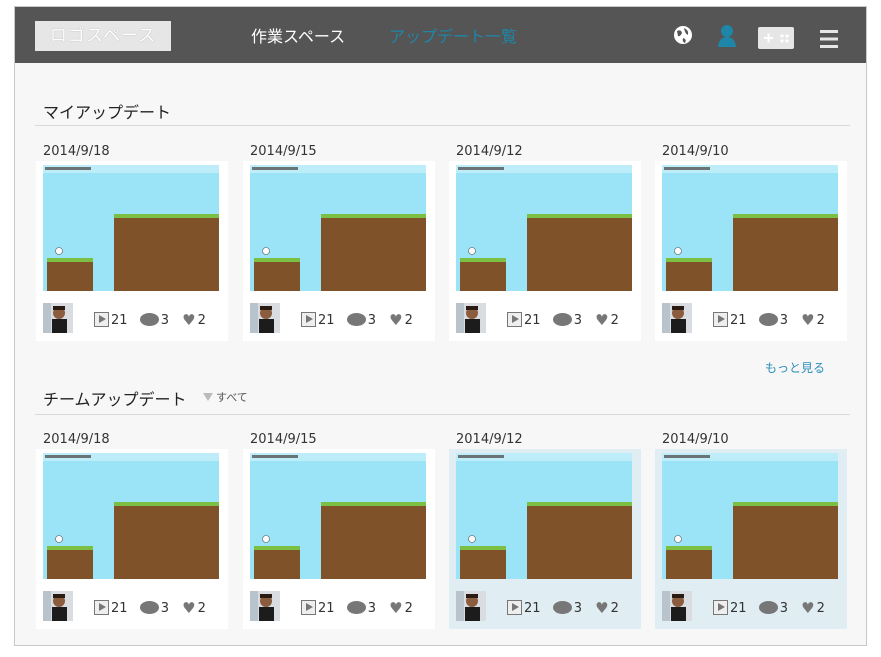 The width and height of the screenshot is (881, 657). Describe the element at coordinates (283, 151) in the screenshot. I see `update-date: 2014/9/15` at that location.